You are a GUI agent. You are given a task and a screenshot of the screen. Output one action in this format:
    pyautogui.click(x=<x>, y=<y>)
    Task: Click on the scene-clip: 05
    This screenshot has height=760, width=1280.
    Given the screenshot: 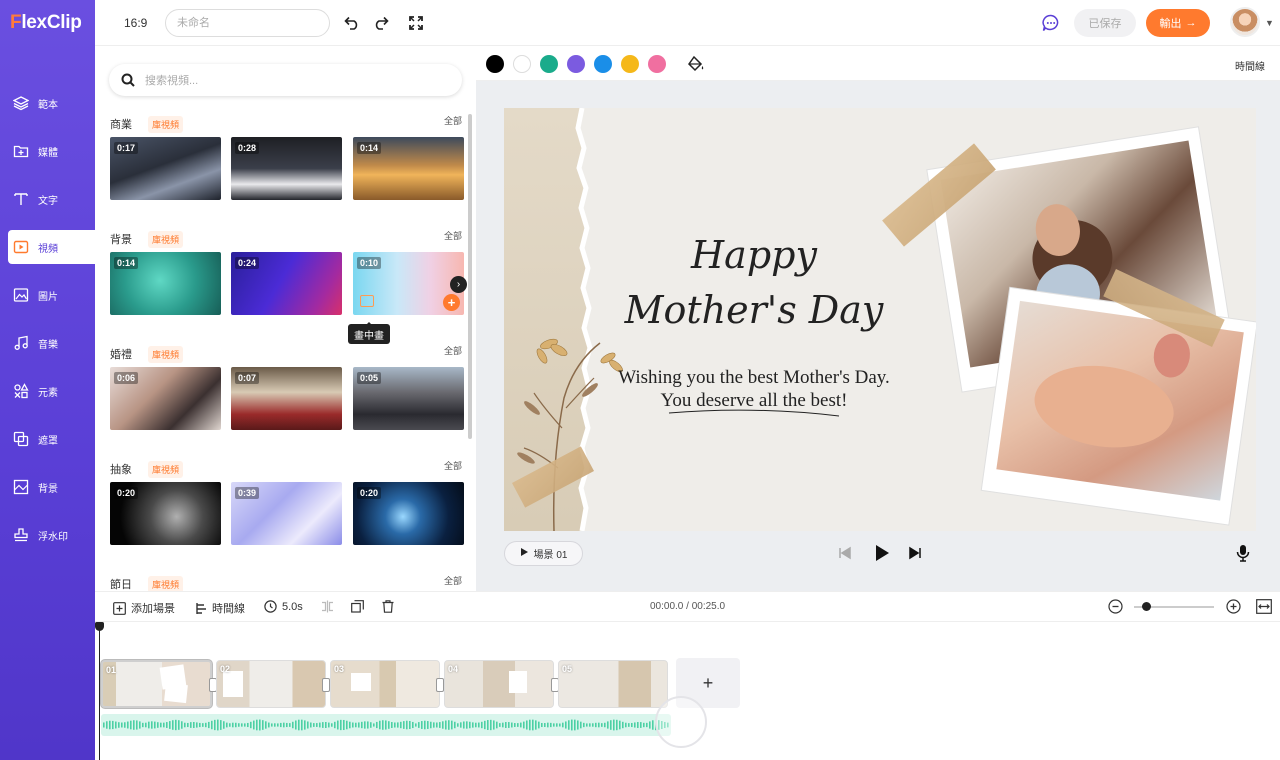 What is the action you would take?
    pyautogui.click(x=613, y=684)
    